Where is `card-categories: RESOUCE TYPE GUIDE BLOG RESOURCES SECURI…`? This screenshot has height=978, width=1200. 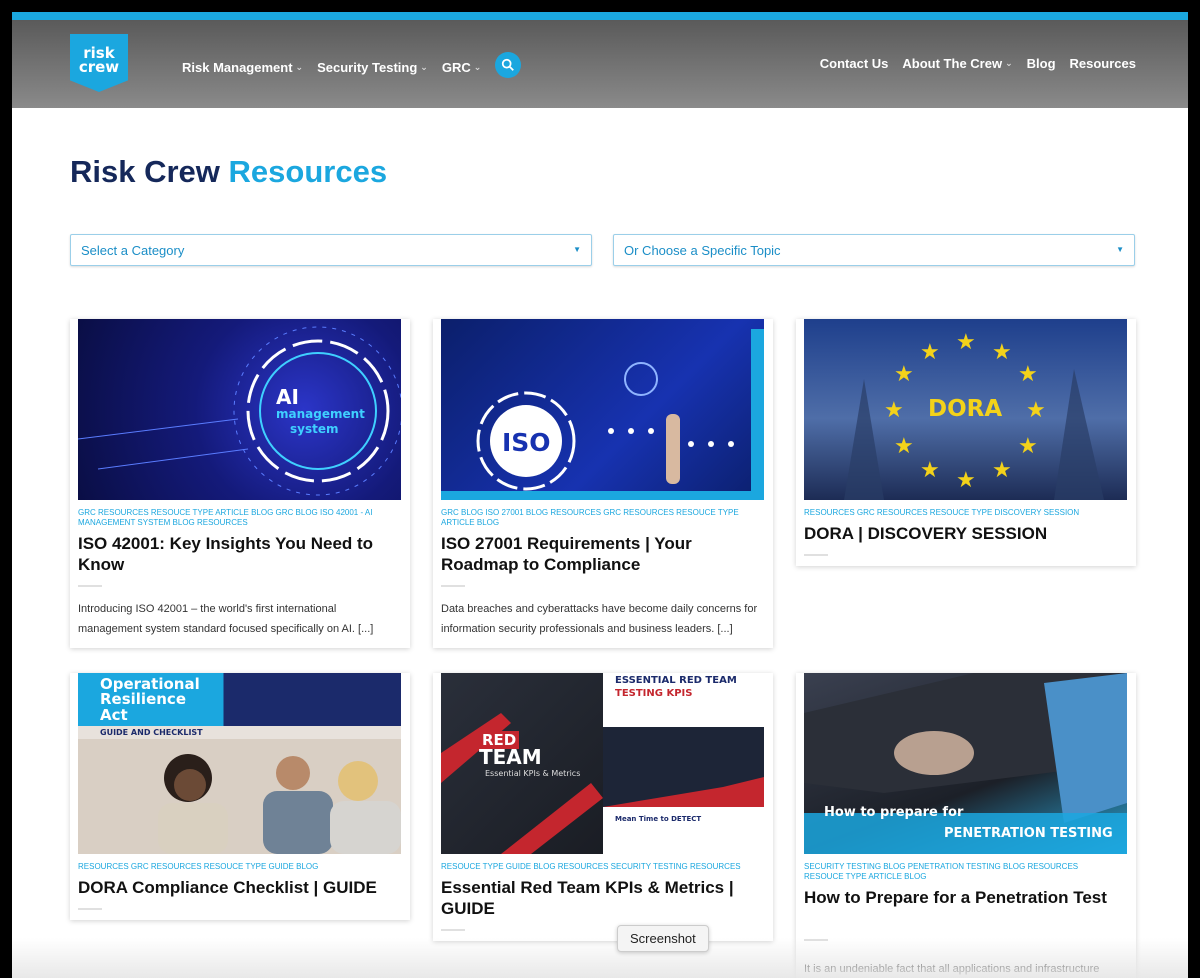
card-categories: RESOUCE TYPE GUIDE BLOG RESOURCES SECURI… is located at coordinates (596, 867).